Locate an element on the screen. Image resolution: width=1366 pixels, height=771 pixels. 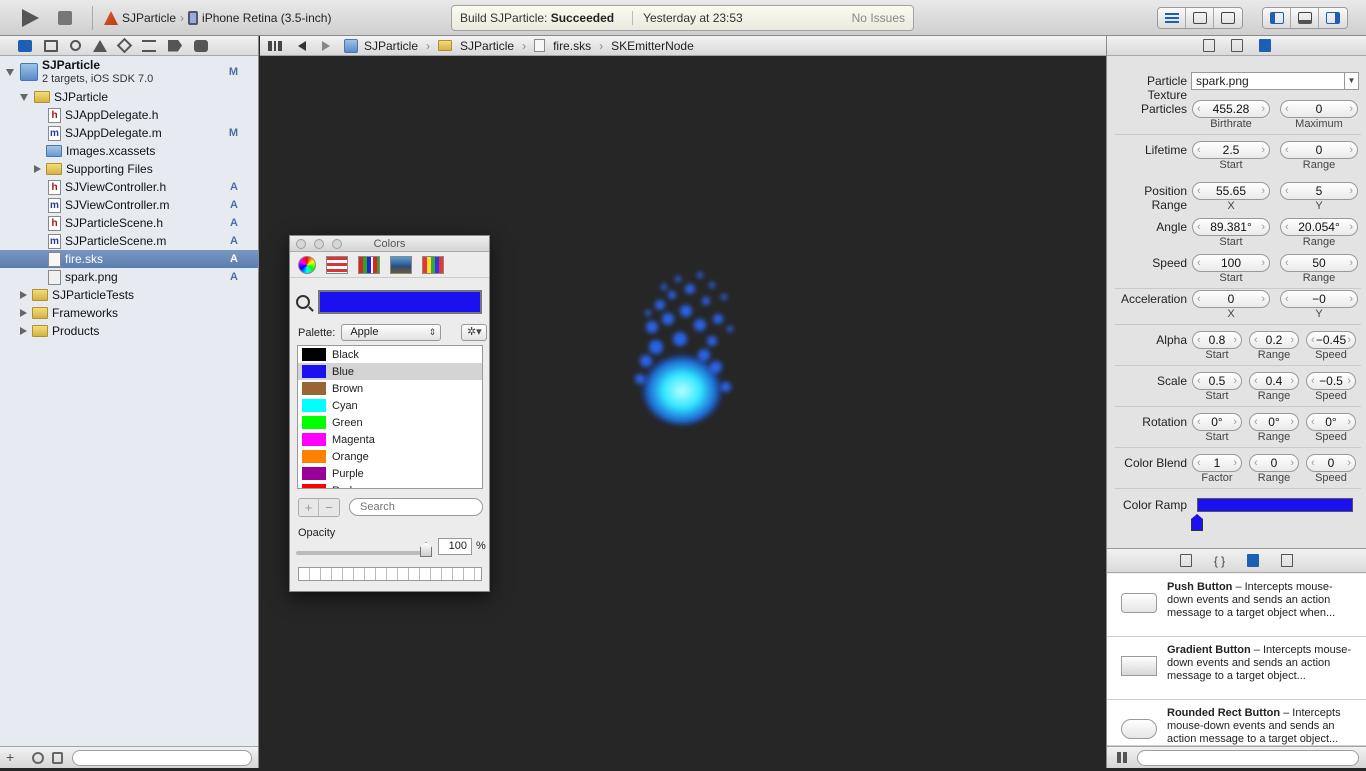
property-stepper: 2.5 is located at coordinates (1231, 150).